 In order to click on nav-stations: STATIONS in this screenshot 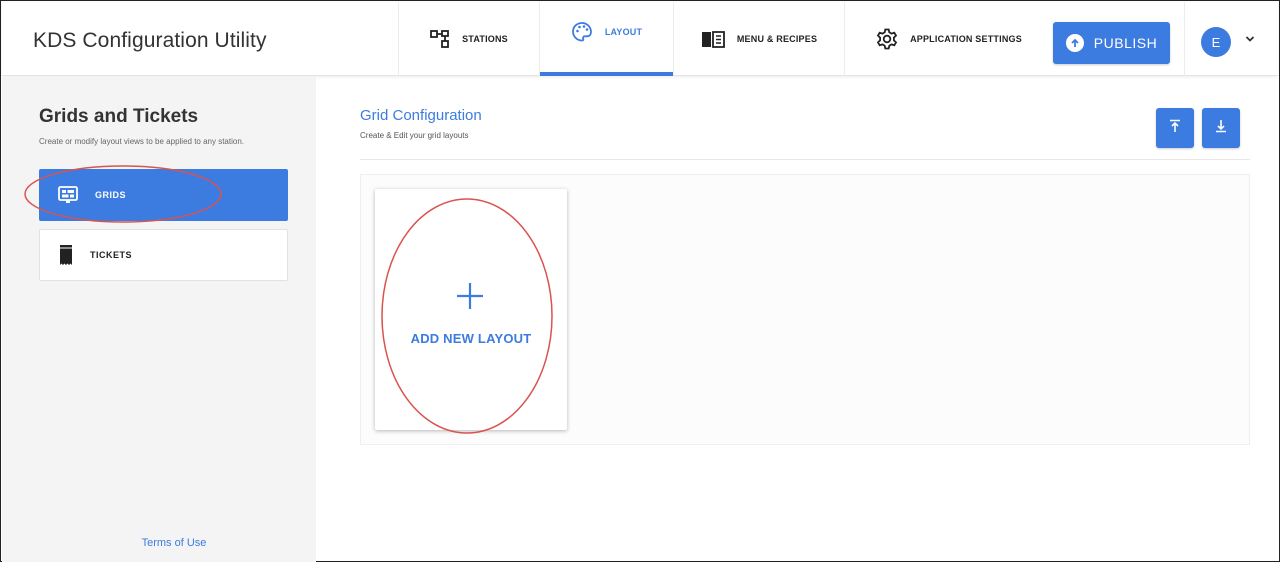, I will do `click(468, 39)`.